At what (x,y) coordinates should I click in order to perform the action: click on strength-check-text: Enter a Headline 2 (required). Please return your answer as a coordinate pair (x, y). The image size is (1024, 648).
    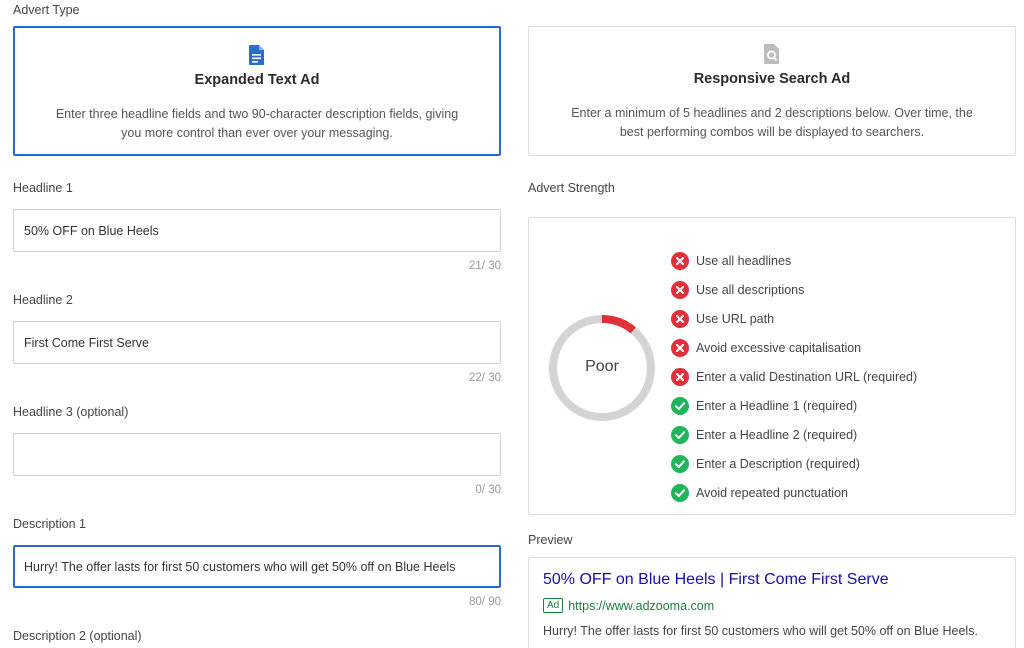
    Looking at the image, I should click on (777, 434).